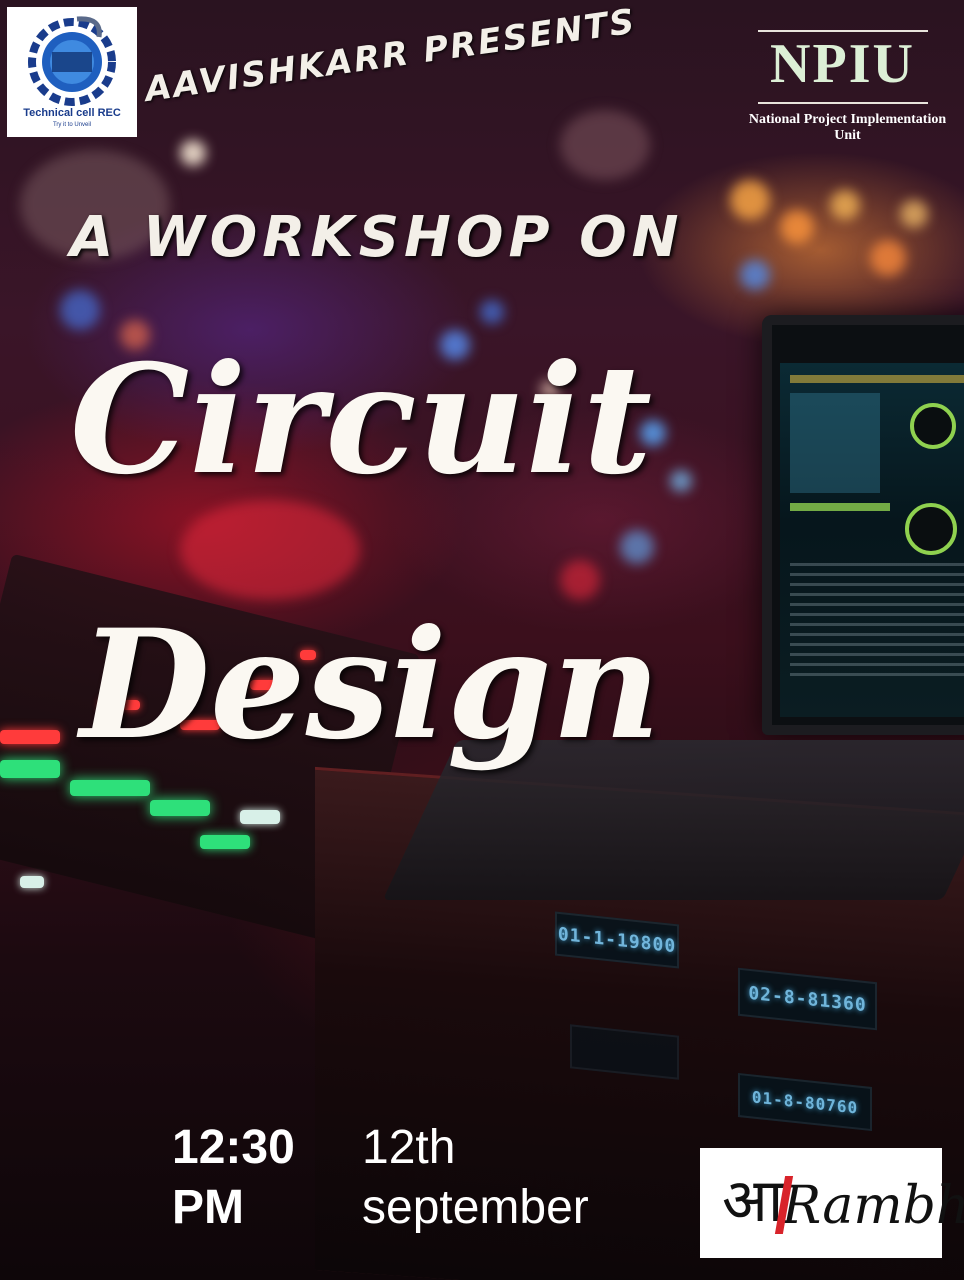  What do you see at coordinates (847, 127) in the screenshot?
I see `npiu-full-name: National Project Implementation Unit` at bounding box center [847, 127].